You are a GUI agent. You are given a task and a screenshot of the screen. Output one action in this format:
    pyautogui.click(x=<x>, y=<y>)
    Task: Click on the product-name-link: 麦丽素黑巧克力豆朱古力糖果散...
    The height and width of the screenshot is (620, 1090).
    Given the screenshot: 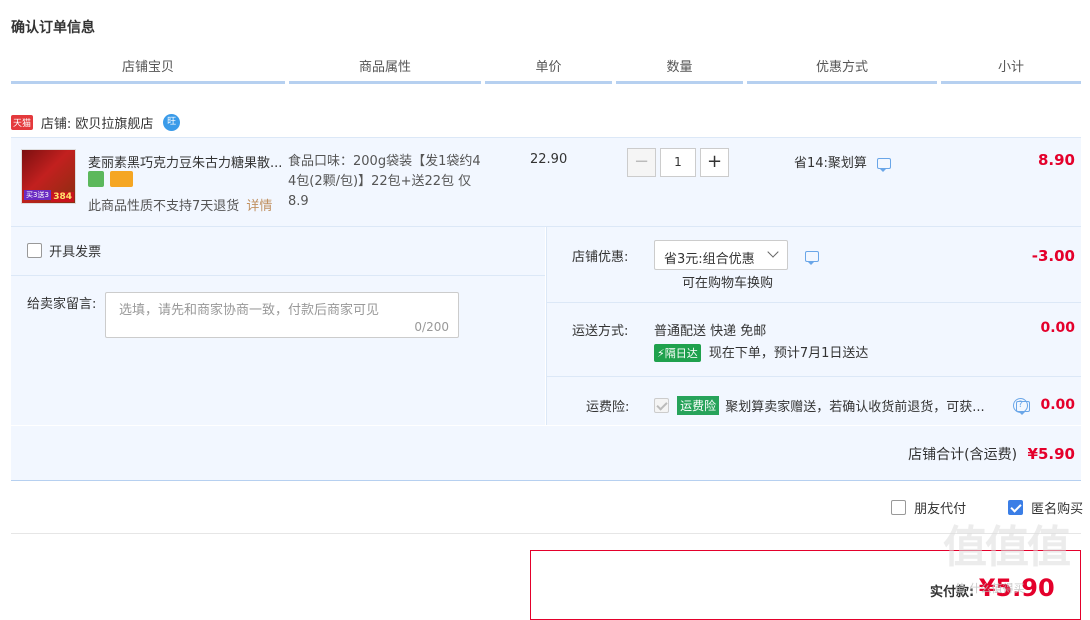 What is the action you would take?
    pyautogui.click(x=186, y=161)
    